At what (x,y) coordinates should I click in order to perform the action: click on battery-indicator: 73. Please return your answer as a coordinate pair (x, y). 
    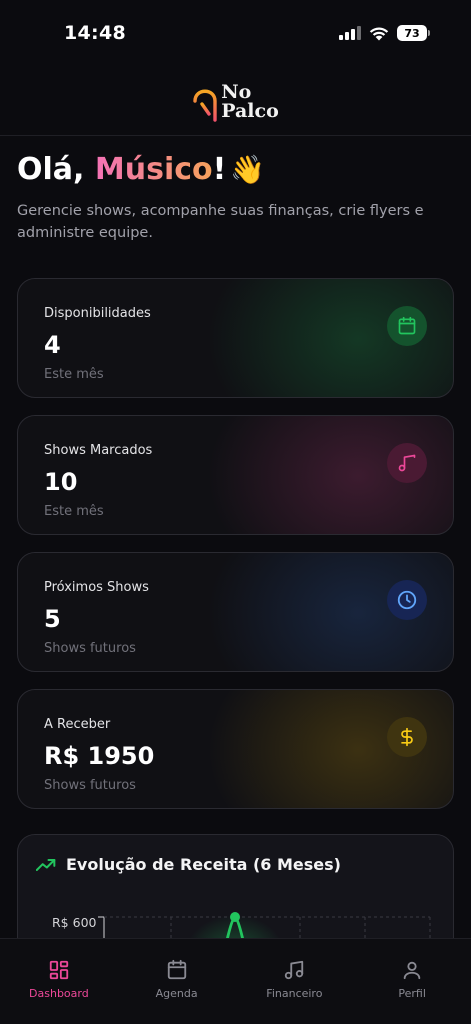
    Looking at the image, I should click on (413, 33).